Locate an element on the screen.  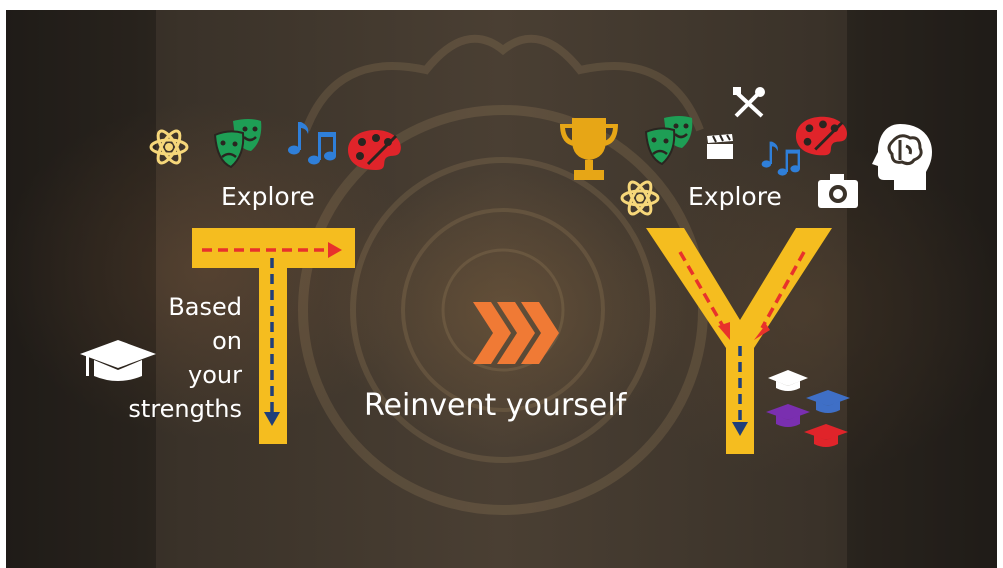
triple-chevron-right-icon is located at coordinates (516, 333).